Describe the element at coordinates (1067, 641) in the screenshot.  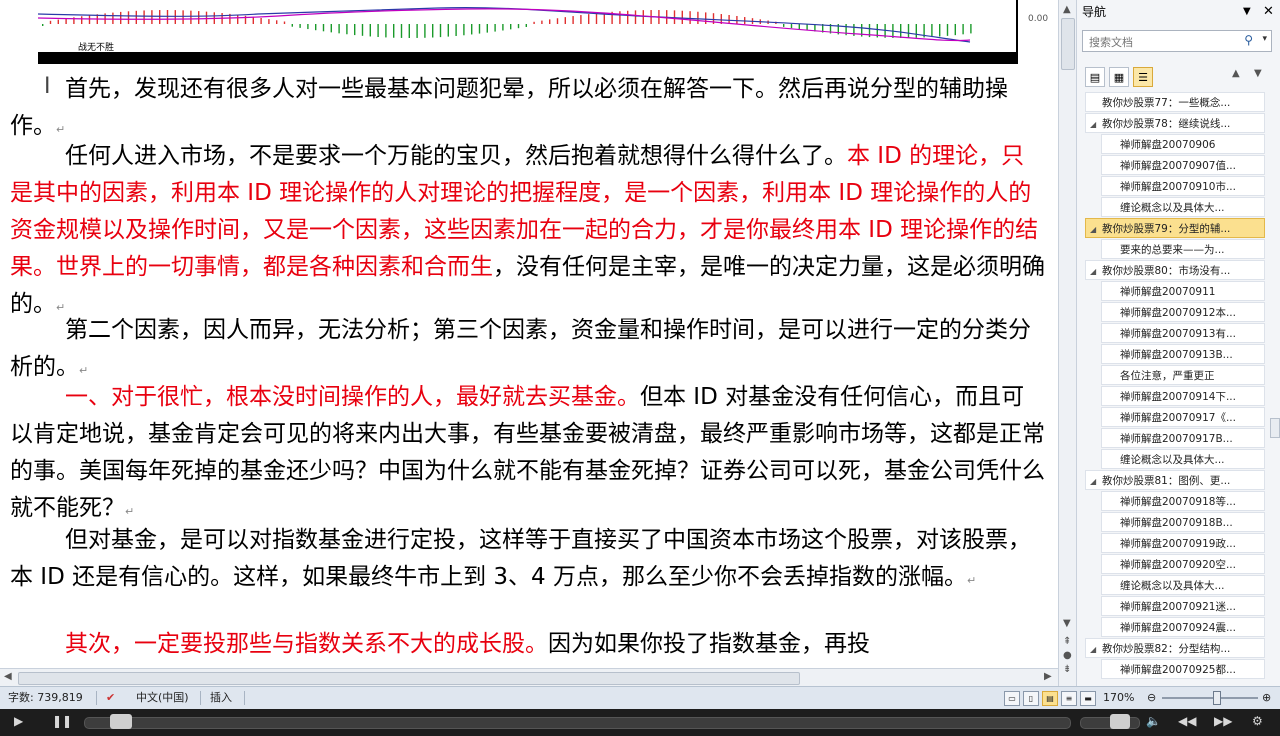
I see `prev-page-icon: ⇞` at that location.